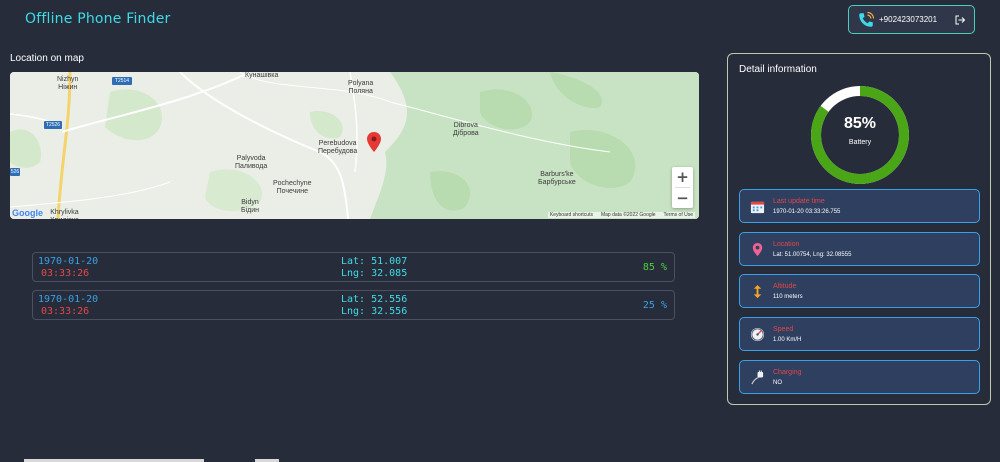  I want to click on altitude-arrows-icon, so click(757, 291).